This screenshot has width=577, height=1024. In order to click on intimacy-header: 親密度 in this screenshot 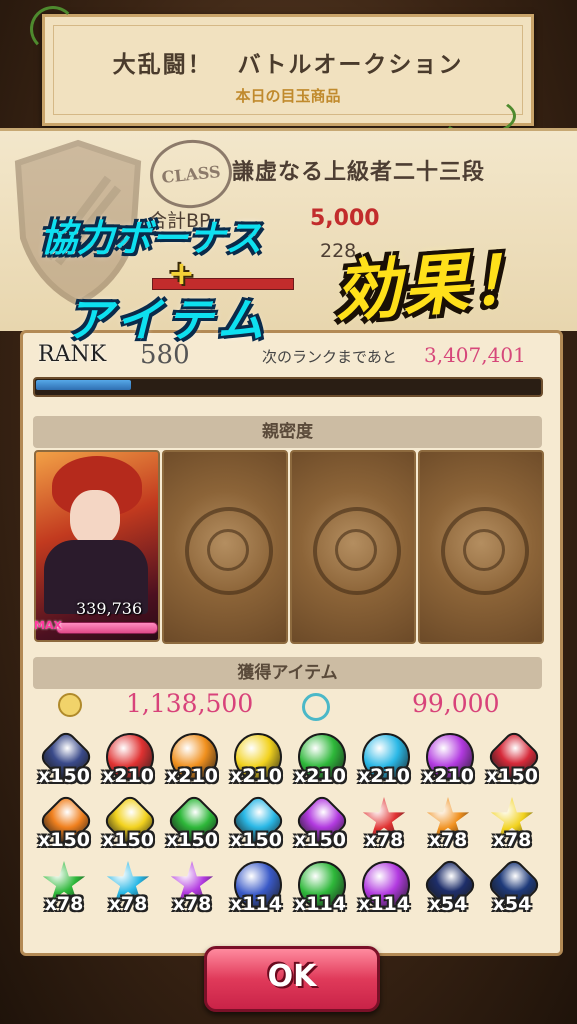, I will do `click(287, 432)`.